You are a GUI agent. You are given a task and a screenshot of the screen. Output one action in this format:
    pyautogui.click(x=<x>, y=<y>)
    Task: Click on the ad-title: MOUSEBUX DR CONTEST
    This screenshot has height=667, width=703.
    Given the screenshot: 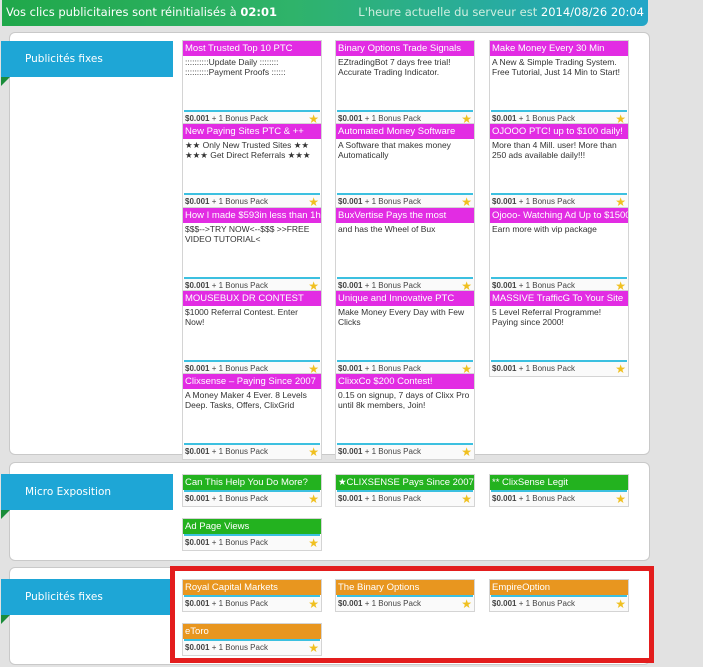 What is the action you would take?
    pyautogui.click(x=252, y=298)
    